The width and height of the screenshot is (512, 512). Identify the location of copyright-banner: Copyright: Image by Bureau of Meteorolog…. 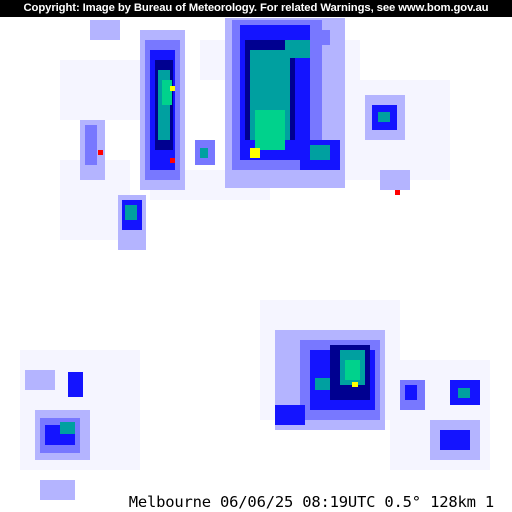
(256, 8).